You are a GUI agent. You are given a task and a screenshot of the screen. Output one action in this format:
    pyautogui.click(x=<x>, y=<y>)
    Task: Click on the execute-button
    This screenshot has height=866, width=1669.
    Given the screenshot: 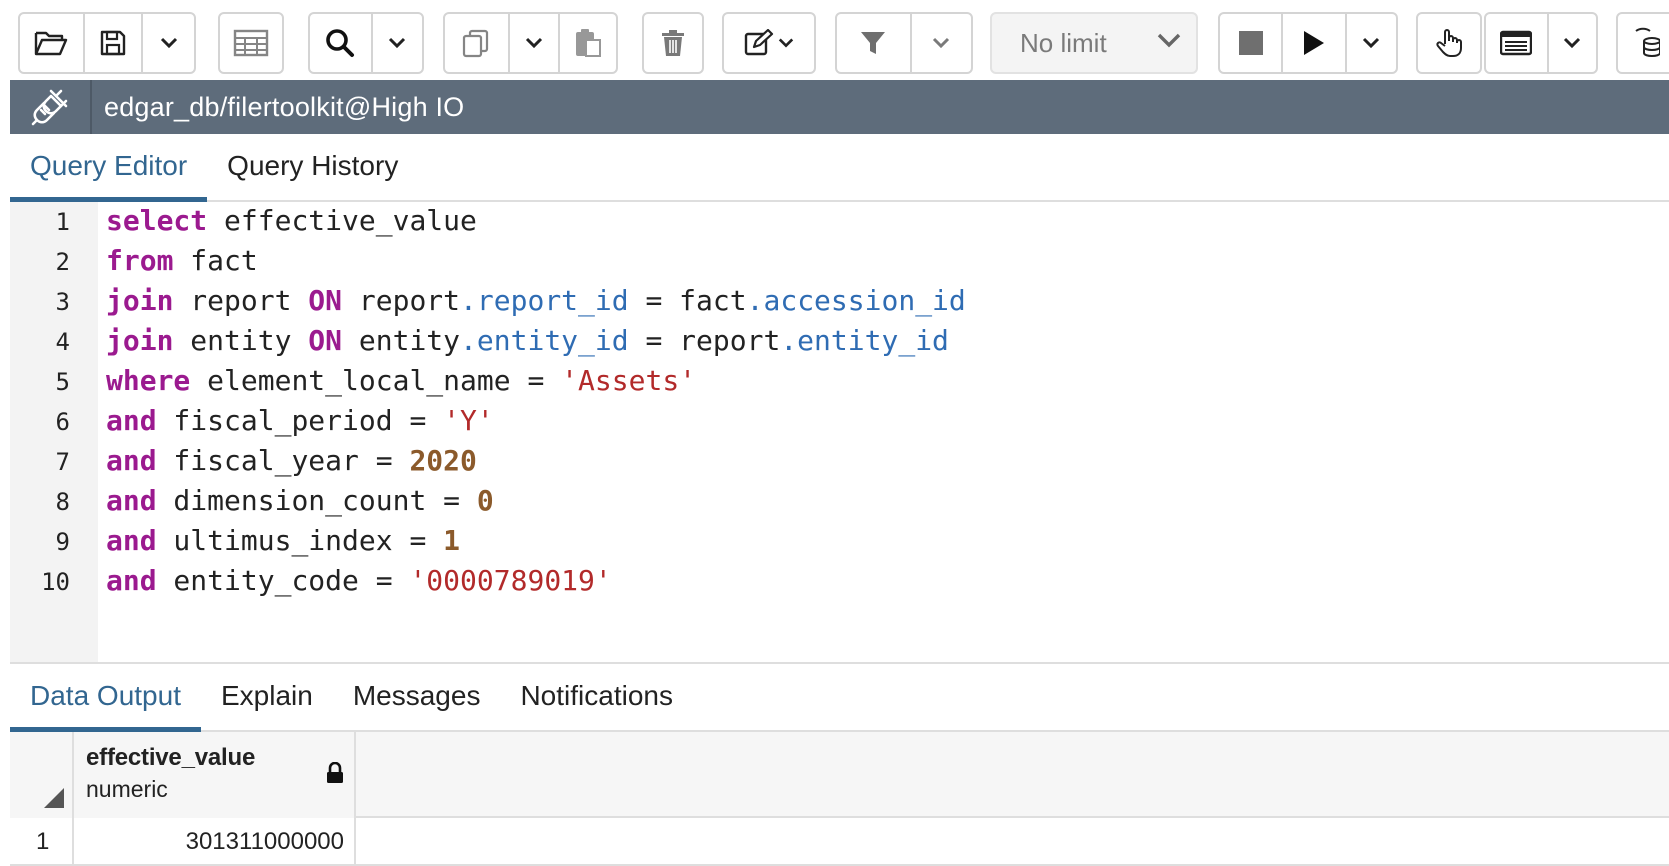 What is the action you would take?
    pyautogui.click(x=1312, y=43)
    